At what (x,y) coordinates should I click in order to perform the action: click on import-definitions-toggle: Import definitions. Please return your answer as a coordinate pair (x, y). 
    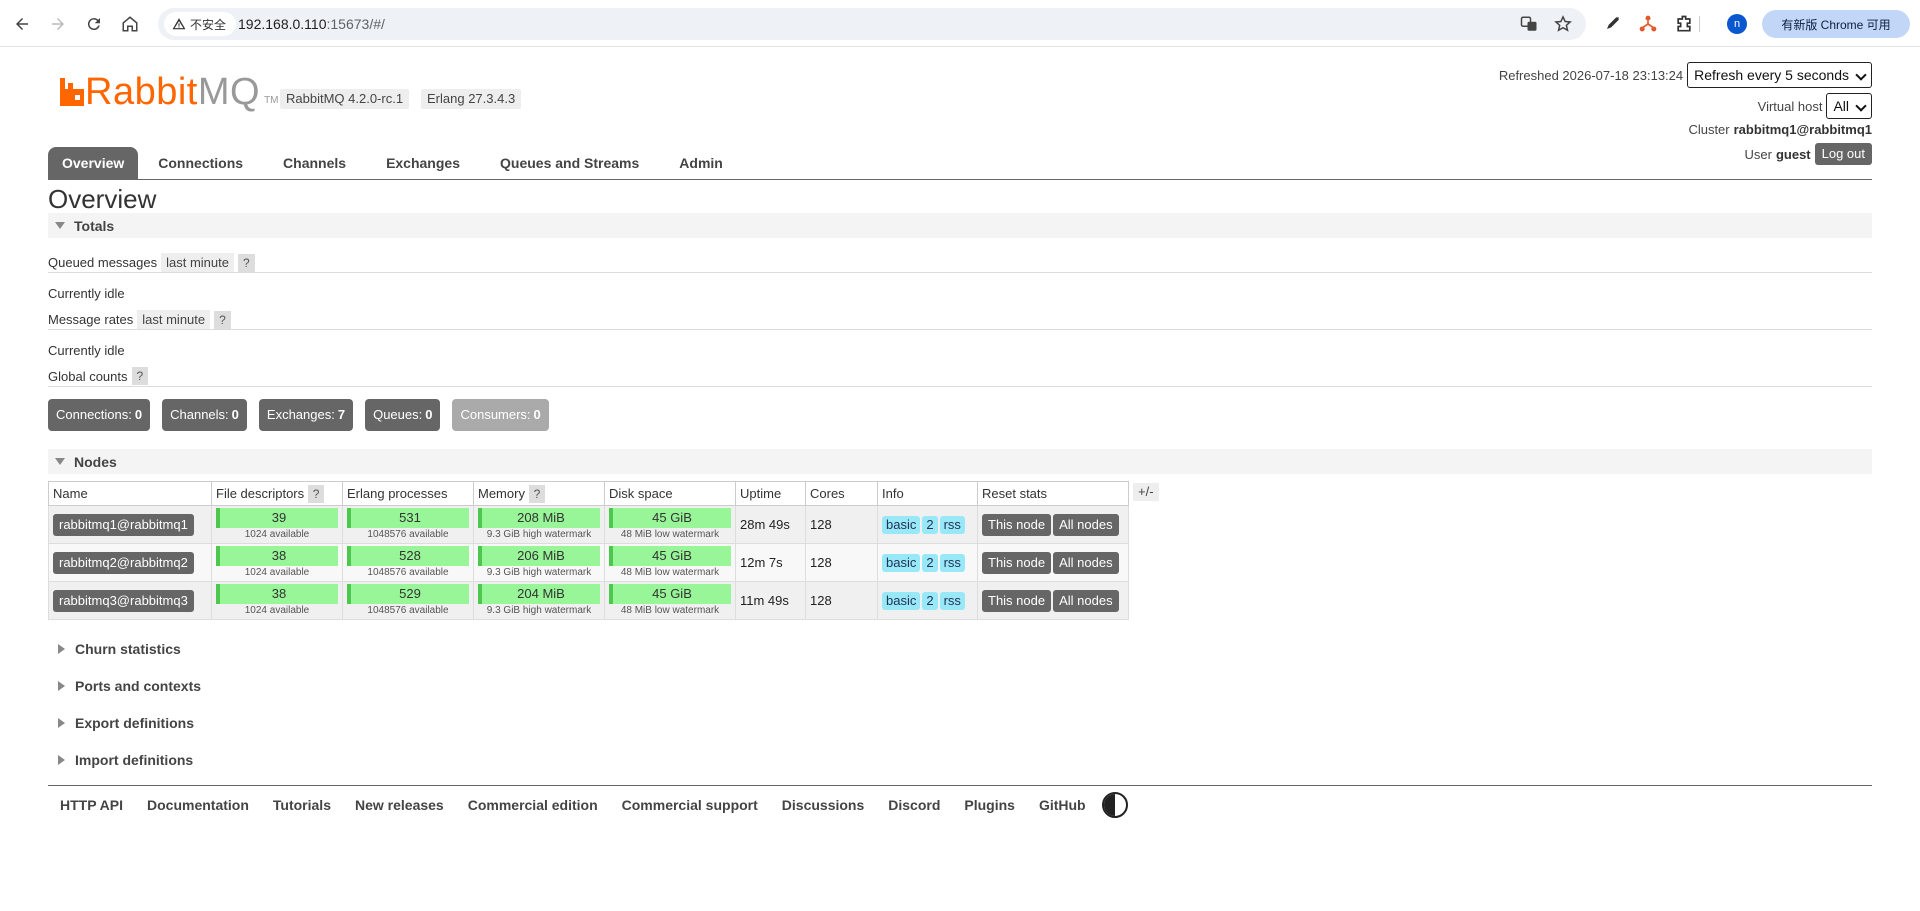
    Looking at the image, I should click on (120, 760).